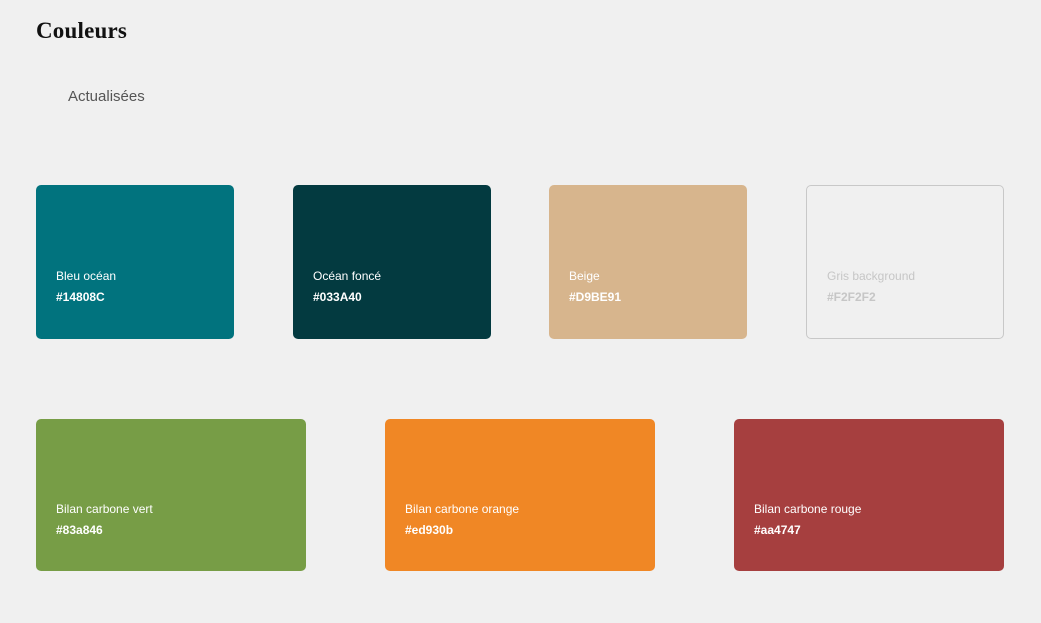 The height and width of the screenshot is (623, 1041). I want to click on color-swatch-ocean-fonce: Océan foncé #033A40, so click(392, 262).